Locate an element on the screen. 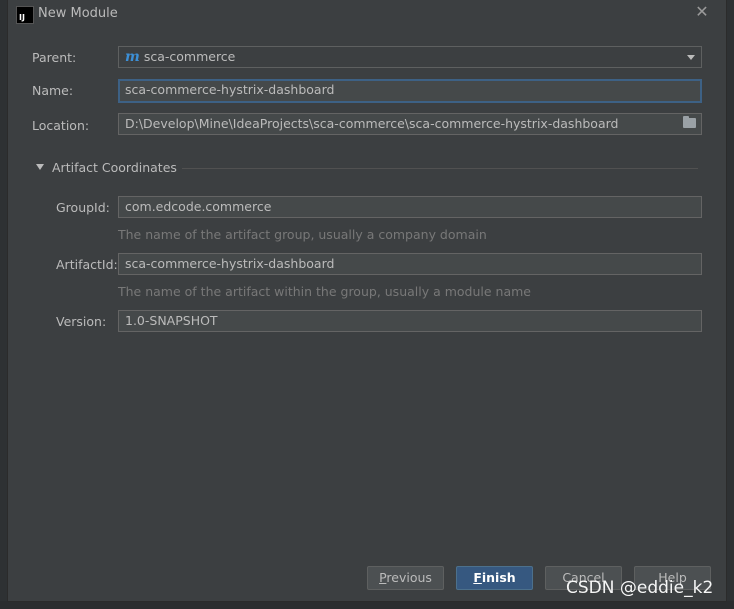 The image size is (734, 609). watermark-text: CSDN @eddie_k2 is located at coordinates (640, 588).